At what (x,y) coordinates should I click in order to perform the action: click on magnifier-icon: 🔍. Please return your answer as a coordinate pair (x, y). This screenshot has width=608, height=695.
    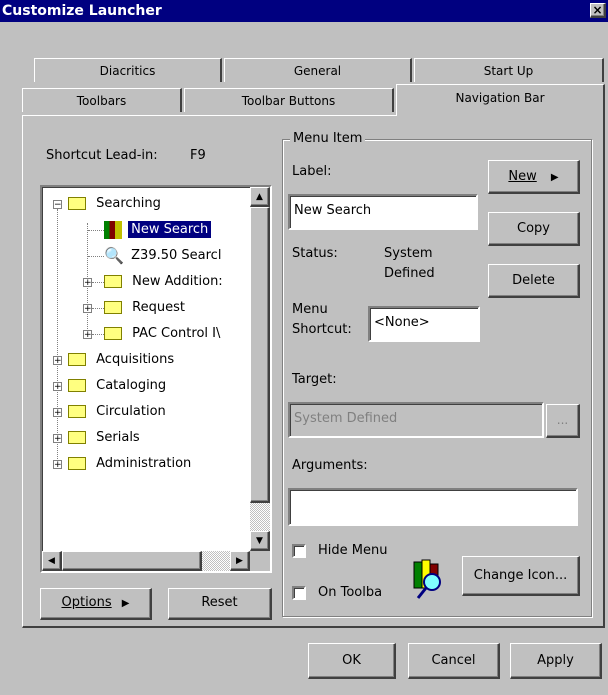
    Looking at the image, I should click on (114, 255).